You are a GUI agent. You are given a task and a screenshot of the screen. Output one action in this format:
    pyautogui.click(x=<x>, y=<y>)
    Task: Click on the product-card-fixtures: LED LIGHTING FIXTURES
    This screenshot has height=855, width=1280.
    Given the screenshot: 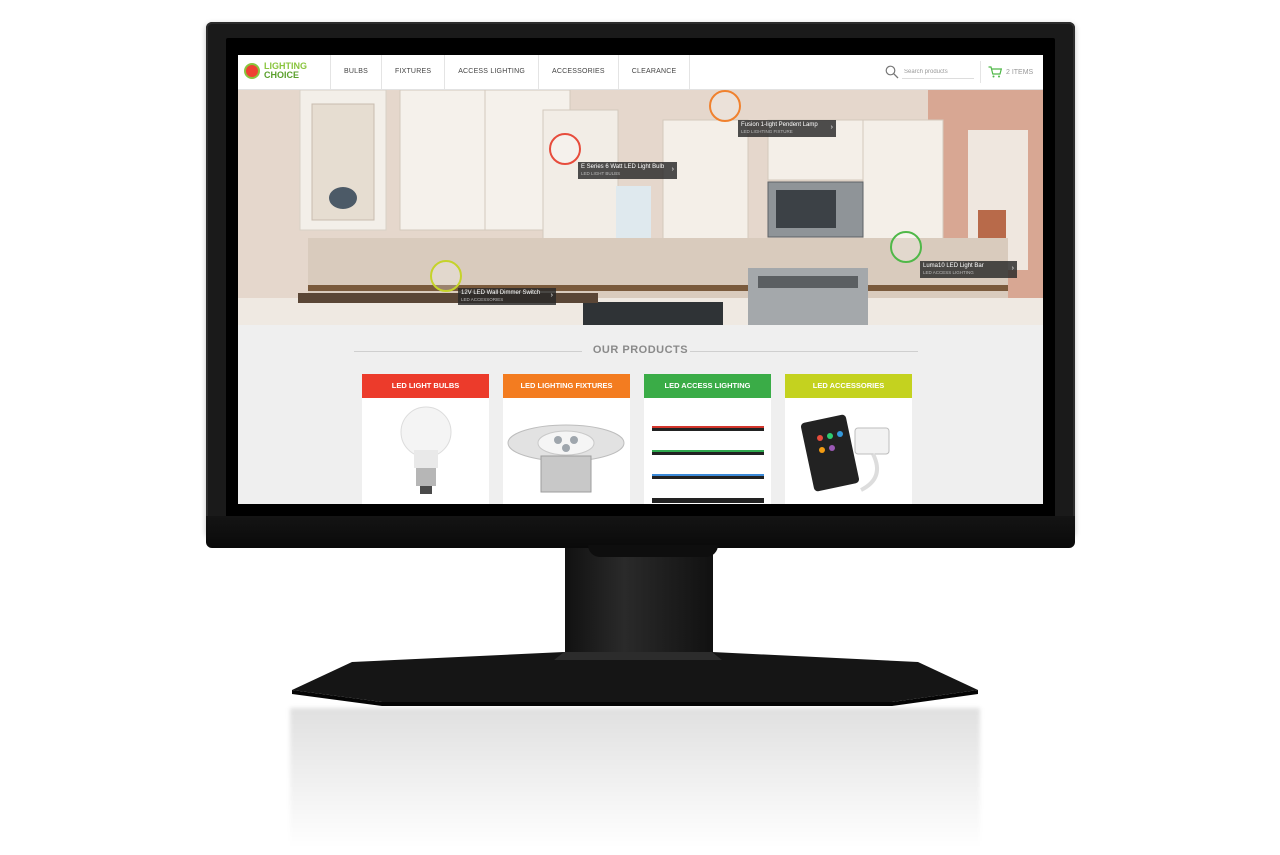 What is the action you would take?
    pyautogui.click(x=566, y=439)
    